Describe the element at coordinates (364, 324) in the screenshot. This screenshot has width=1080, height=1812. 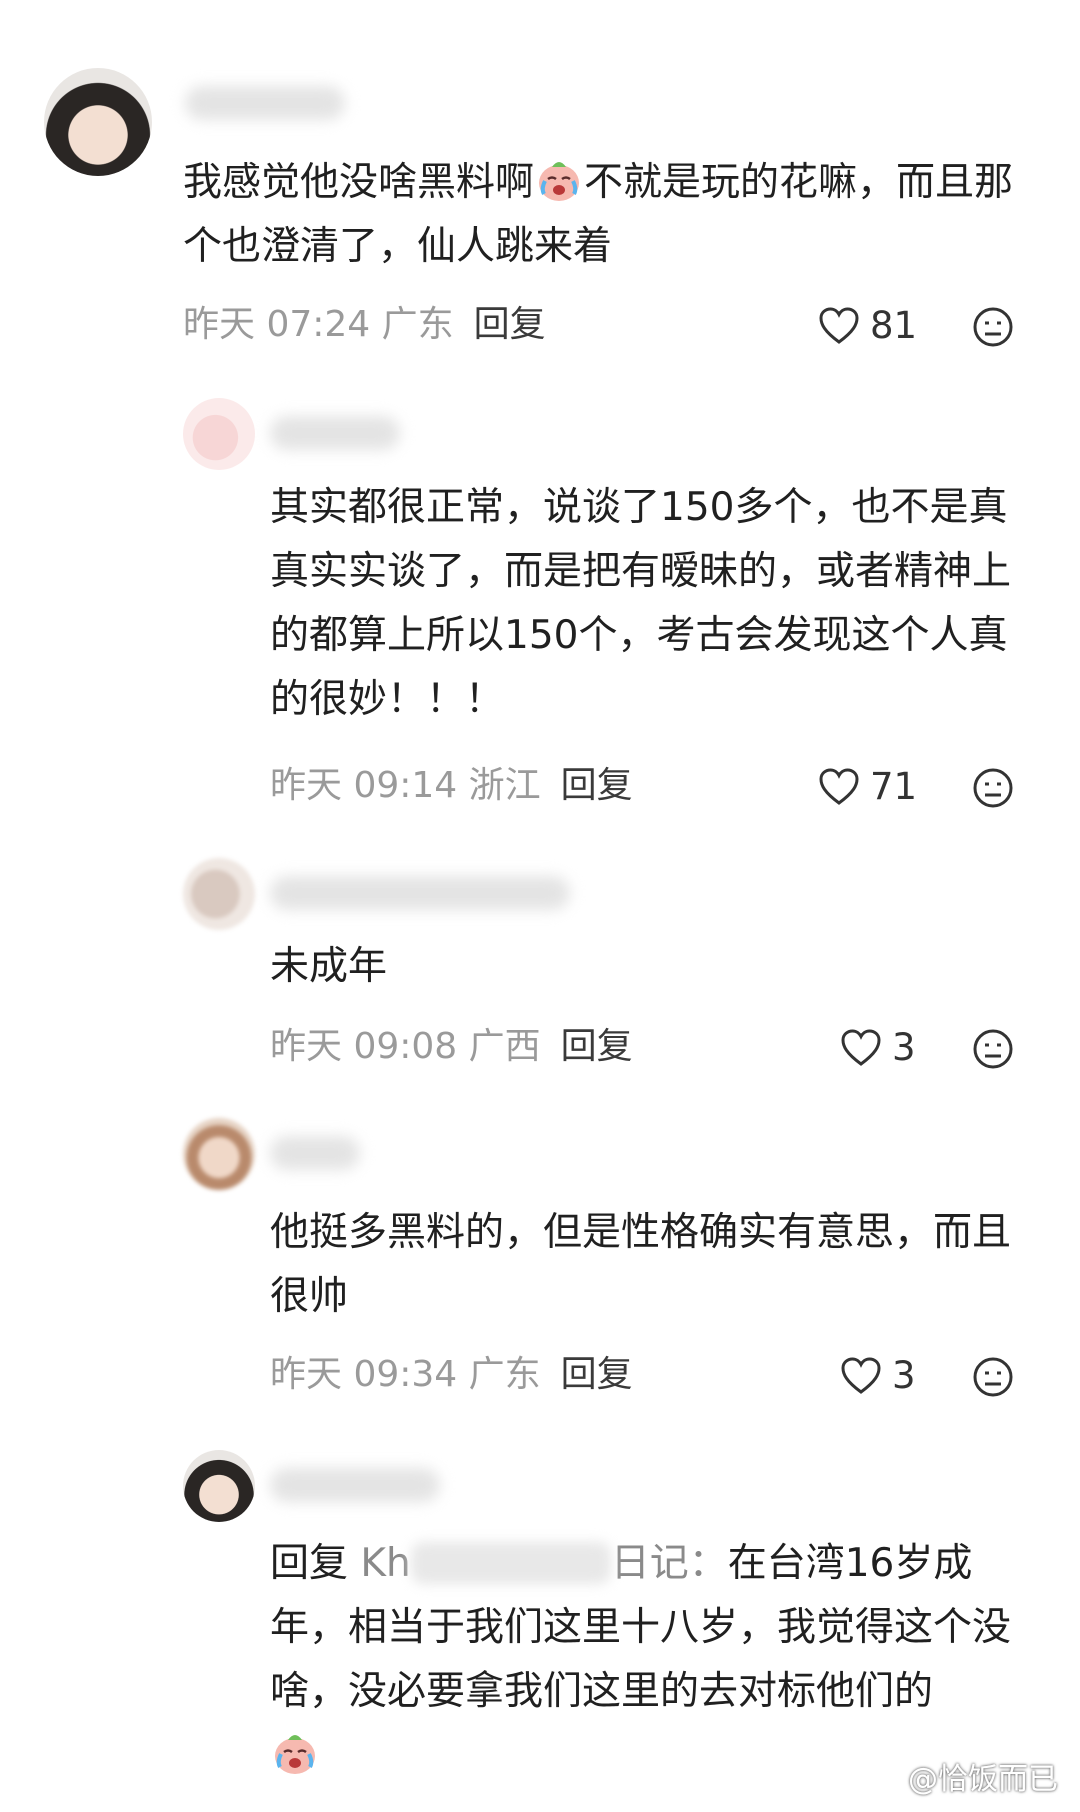
I see `comment-meta: 昨天 07:24 广东 回复` at that location.